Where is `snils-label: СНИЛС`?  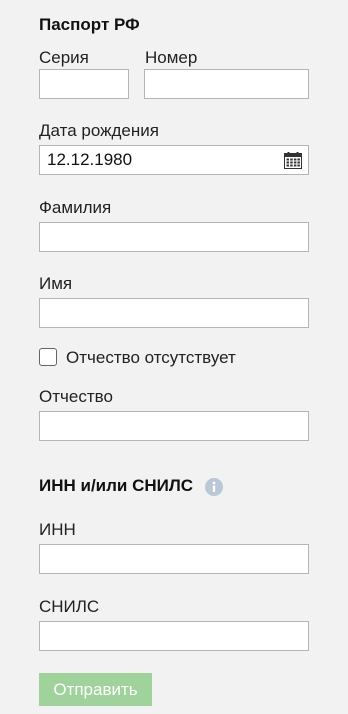 snils-label: СНИЛС is located at coordinates (69, 606).